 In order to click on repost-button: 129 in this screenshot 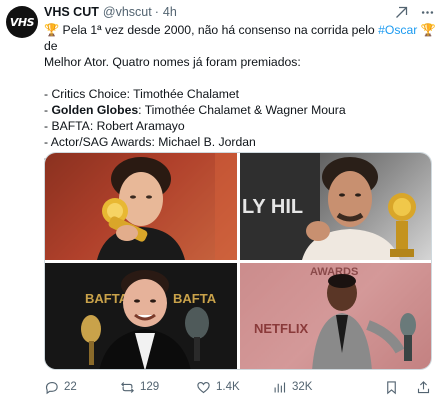, I will do `click(139, 387)`.